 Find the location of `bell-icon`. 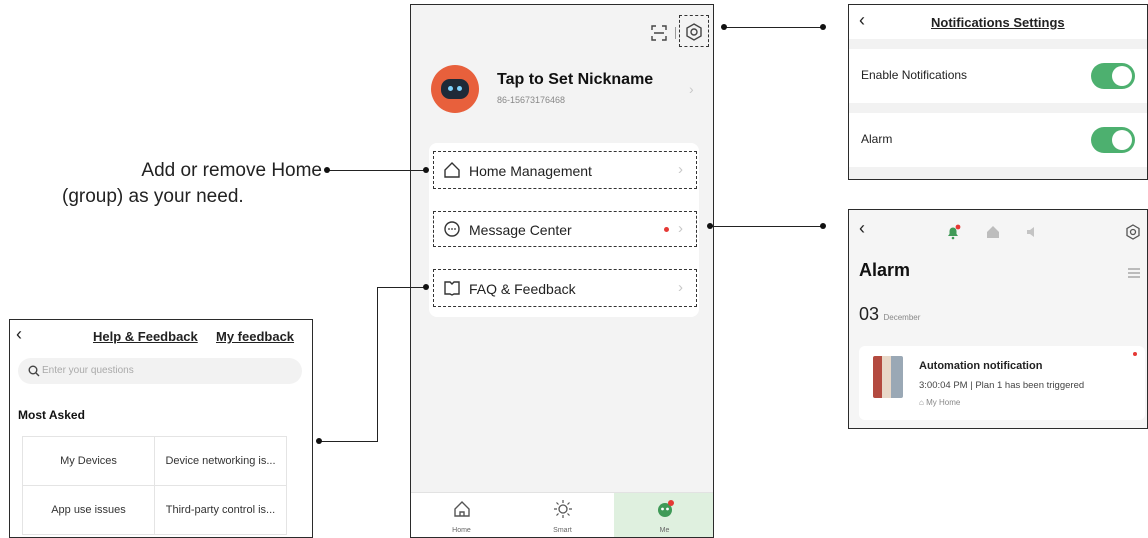

bell-icon is located at coordinates (953, 232).